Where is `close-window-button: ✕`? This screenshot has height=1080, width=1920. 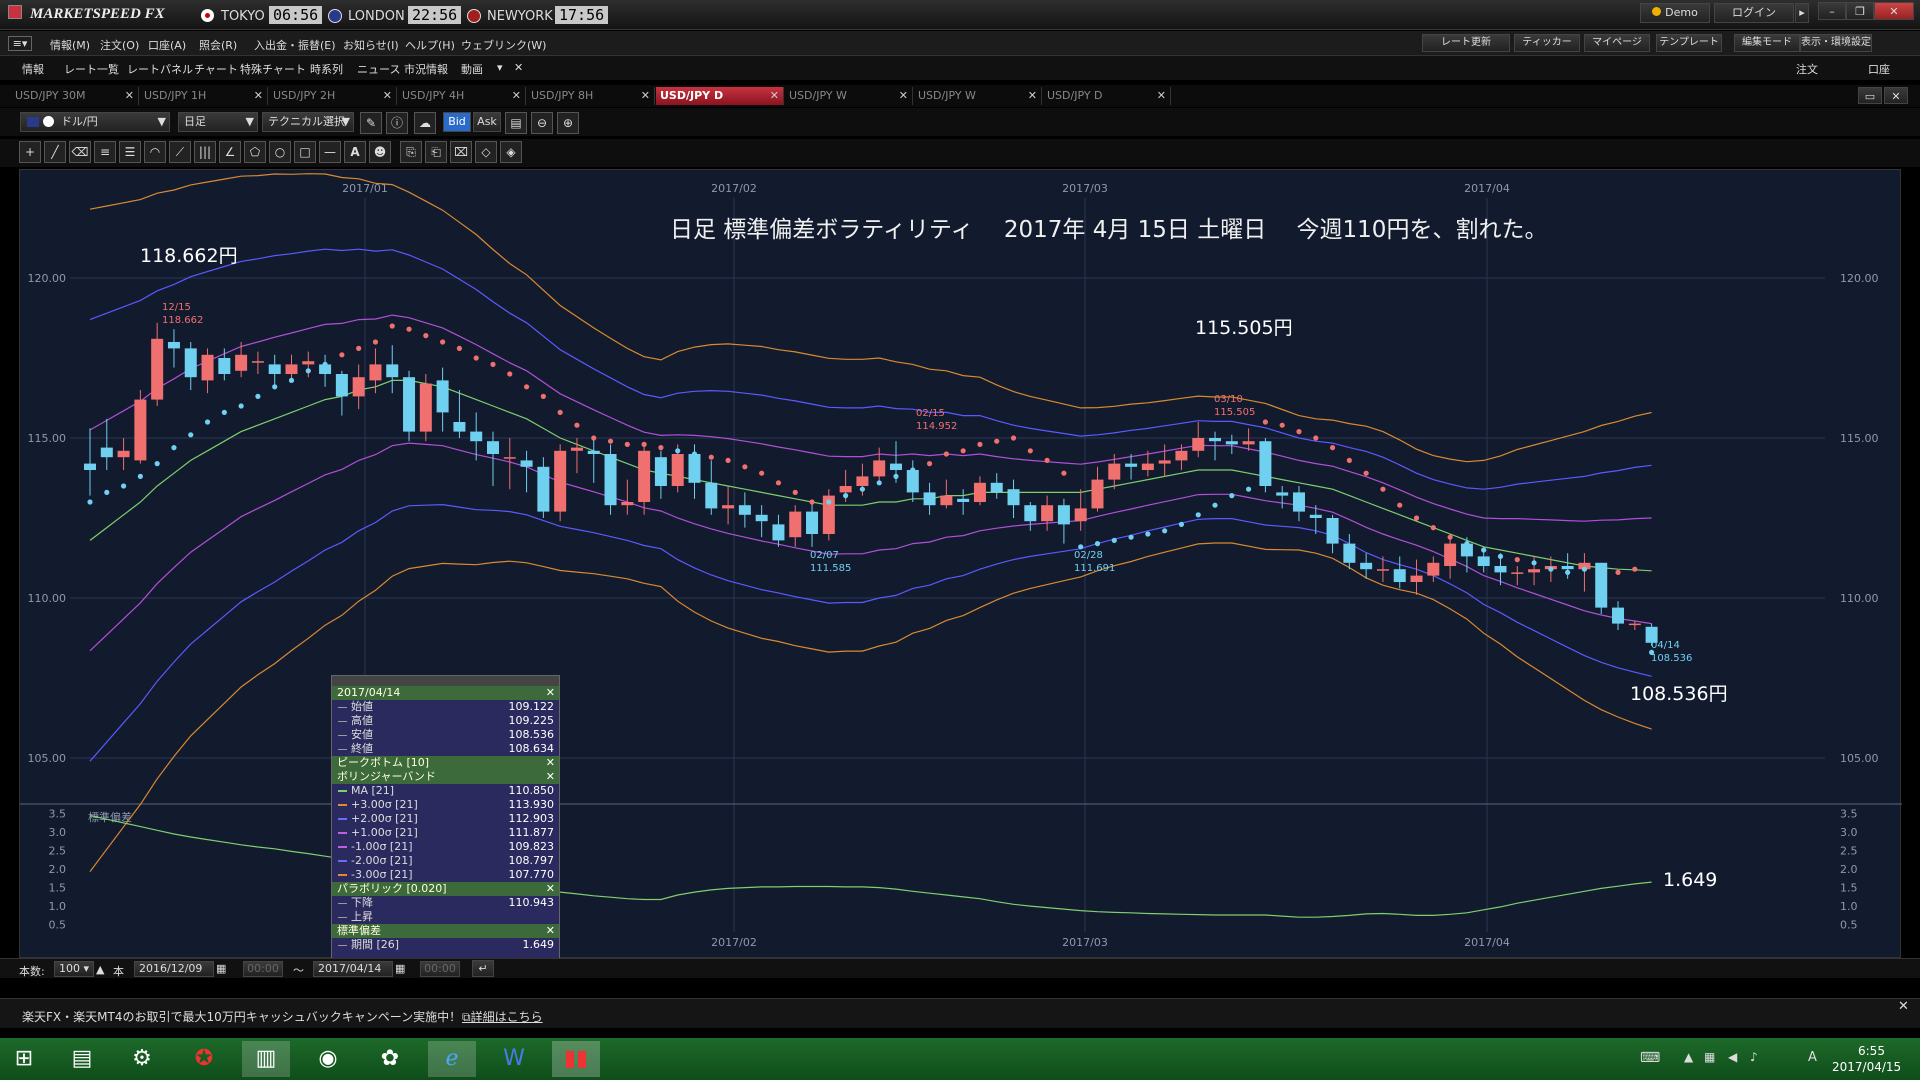
close-window-button: ✕ is located at coordinates (1894, 11).